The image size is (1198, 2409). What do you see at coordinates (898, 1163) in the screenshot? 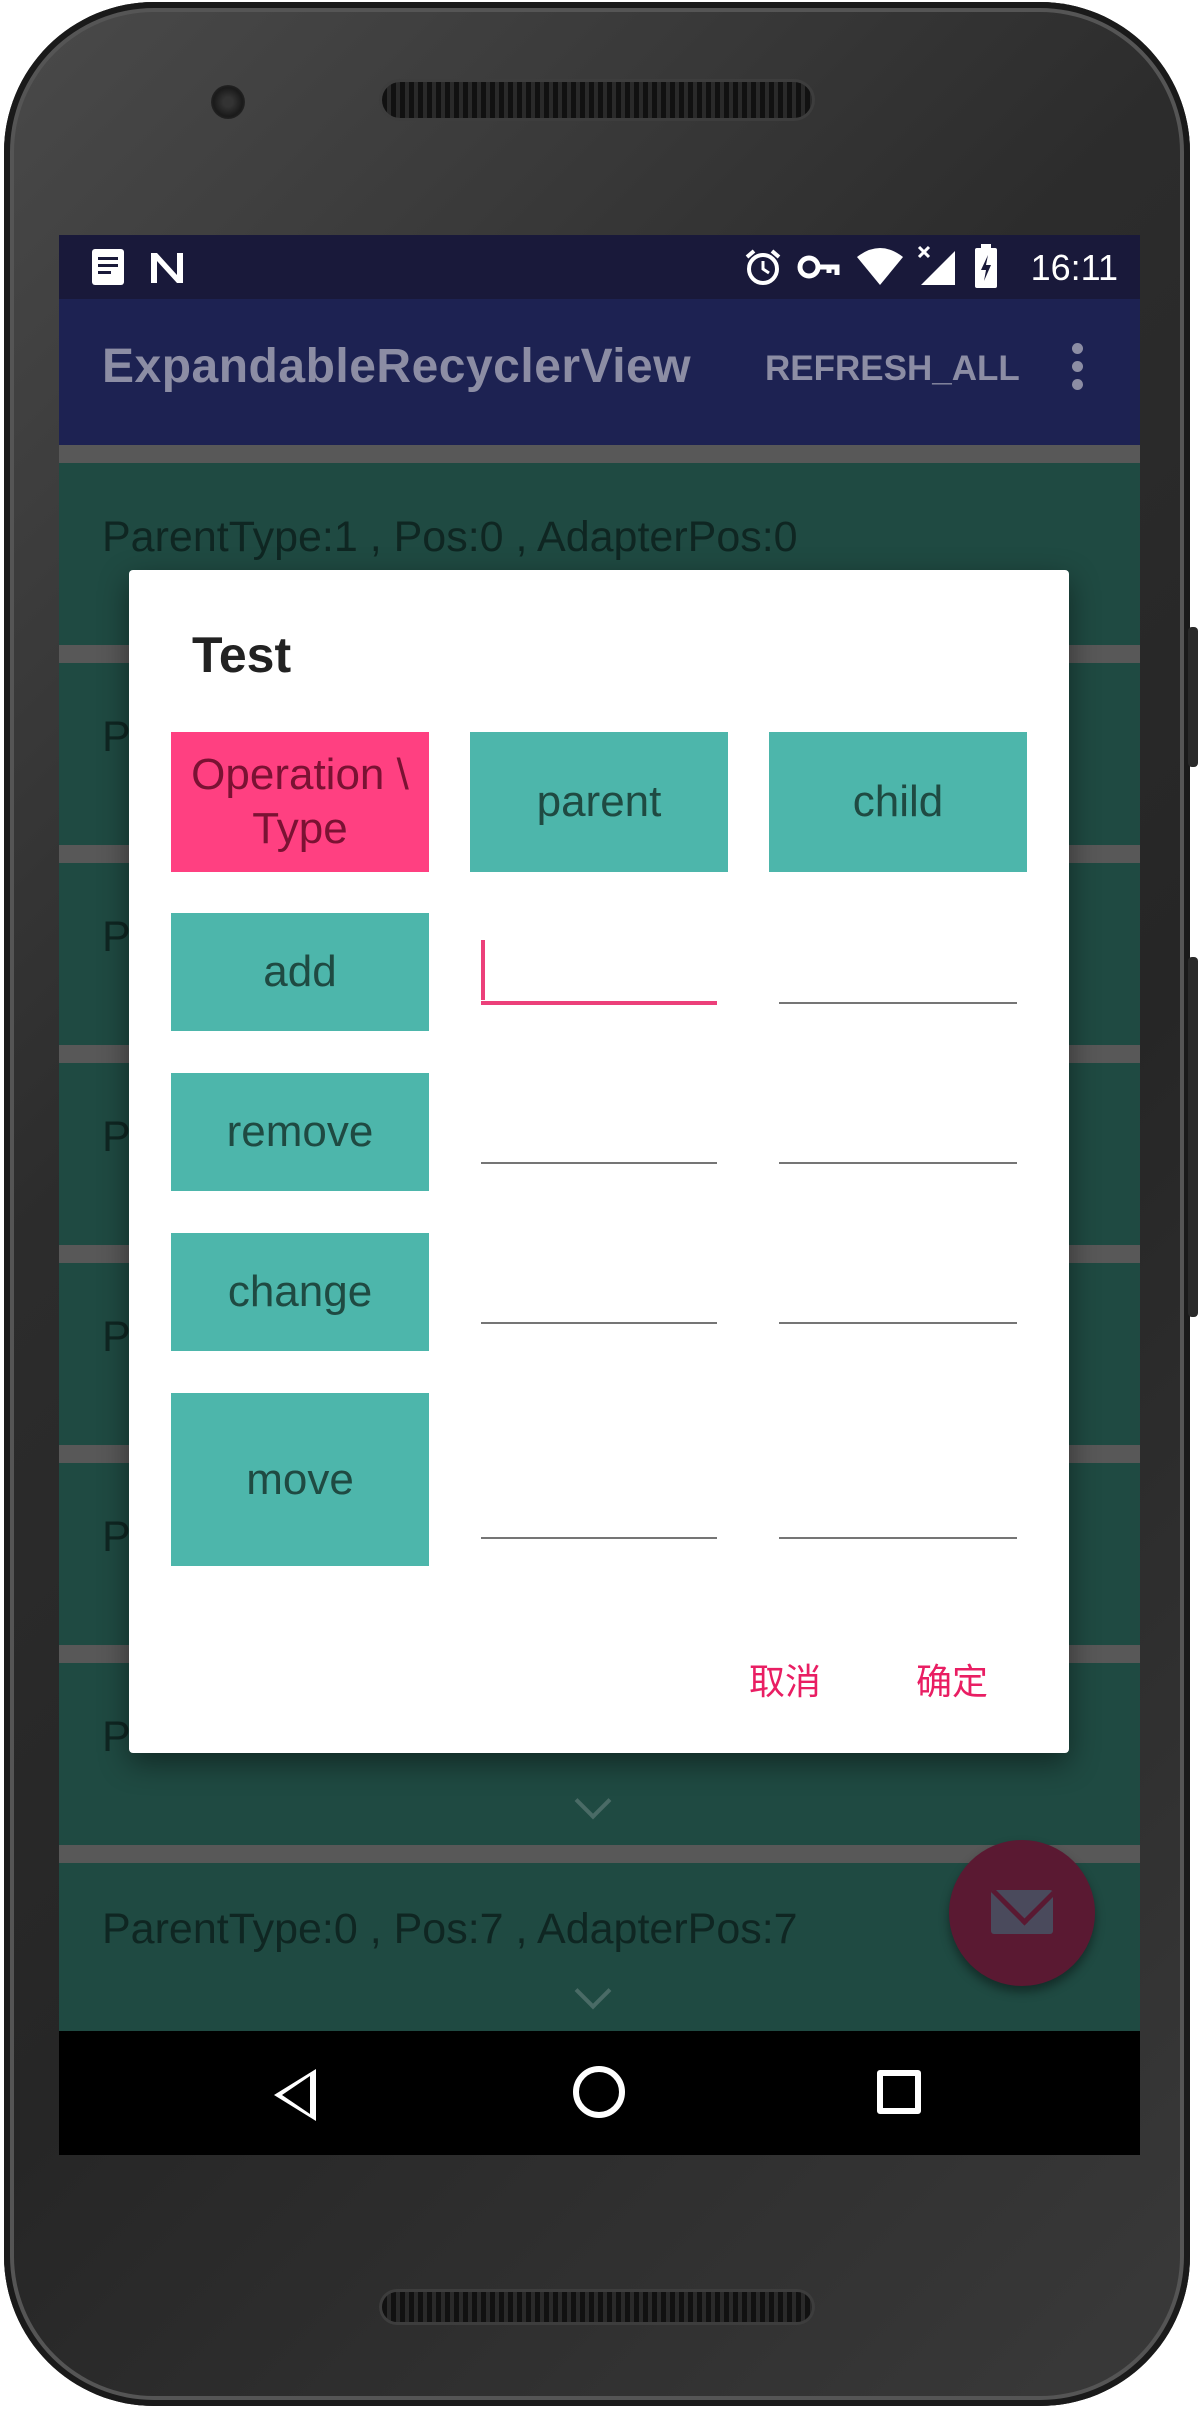
I see `remove-child-field` at bounding box center [898, 1163].